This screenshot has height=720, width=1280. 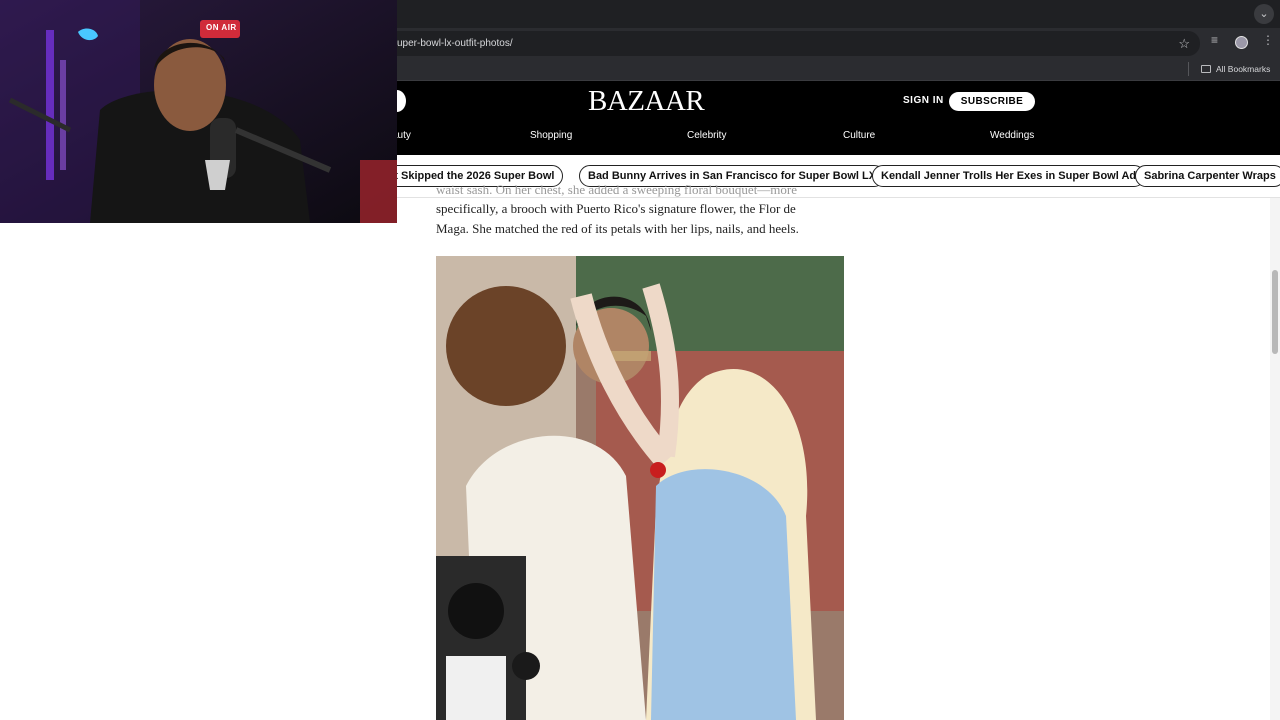 What do you see at coordinates (646, 101) in the screenshot?
I see `site-logo: BAZAAR` at bounding box center [646, 101].